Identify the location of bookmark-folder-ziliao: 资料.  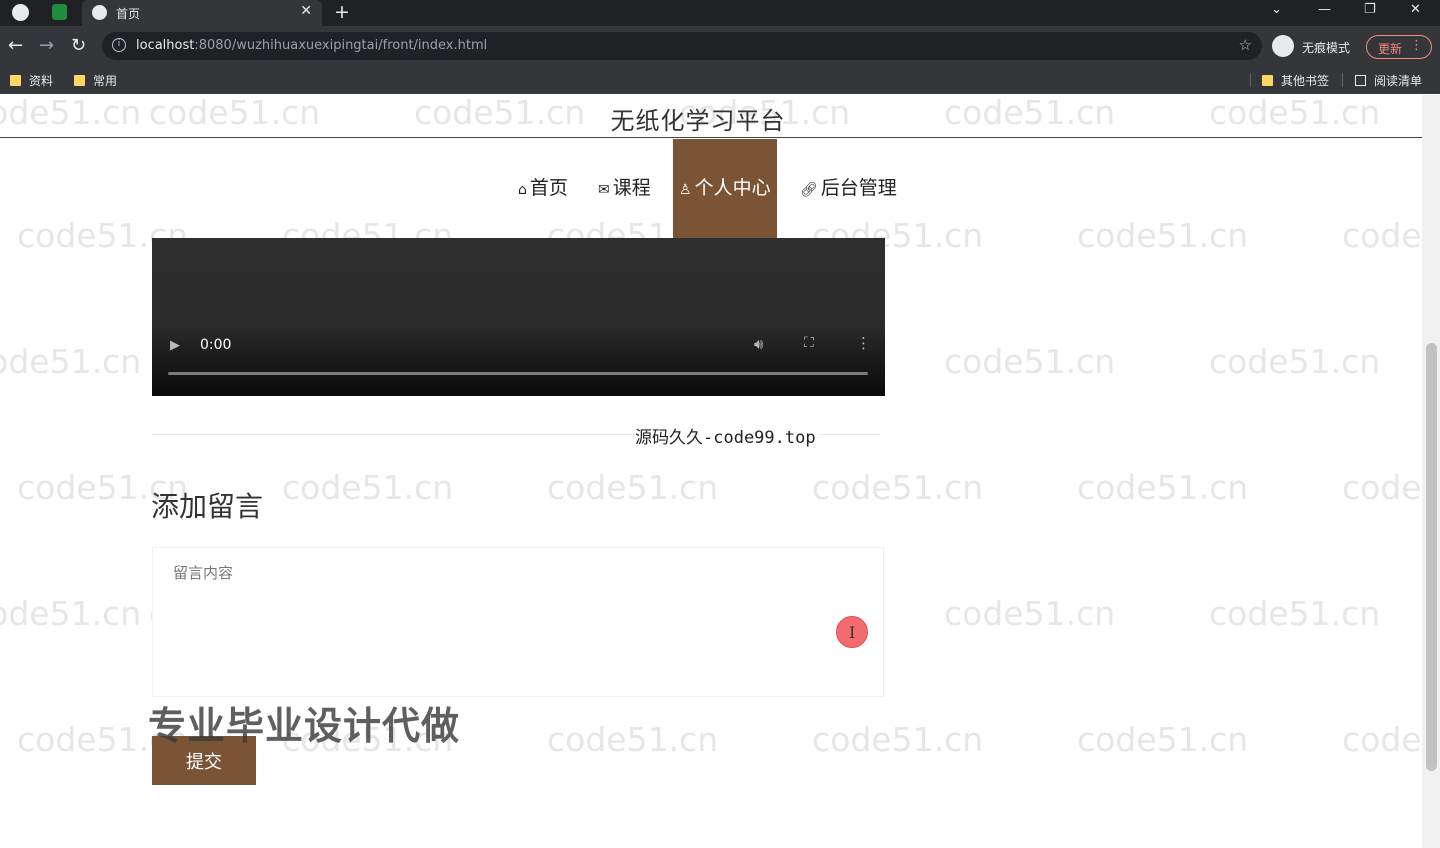
(31, 80).